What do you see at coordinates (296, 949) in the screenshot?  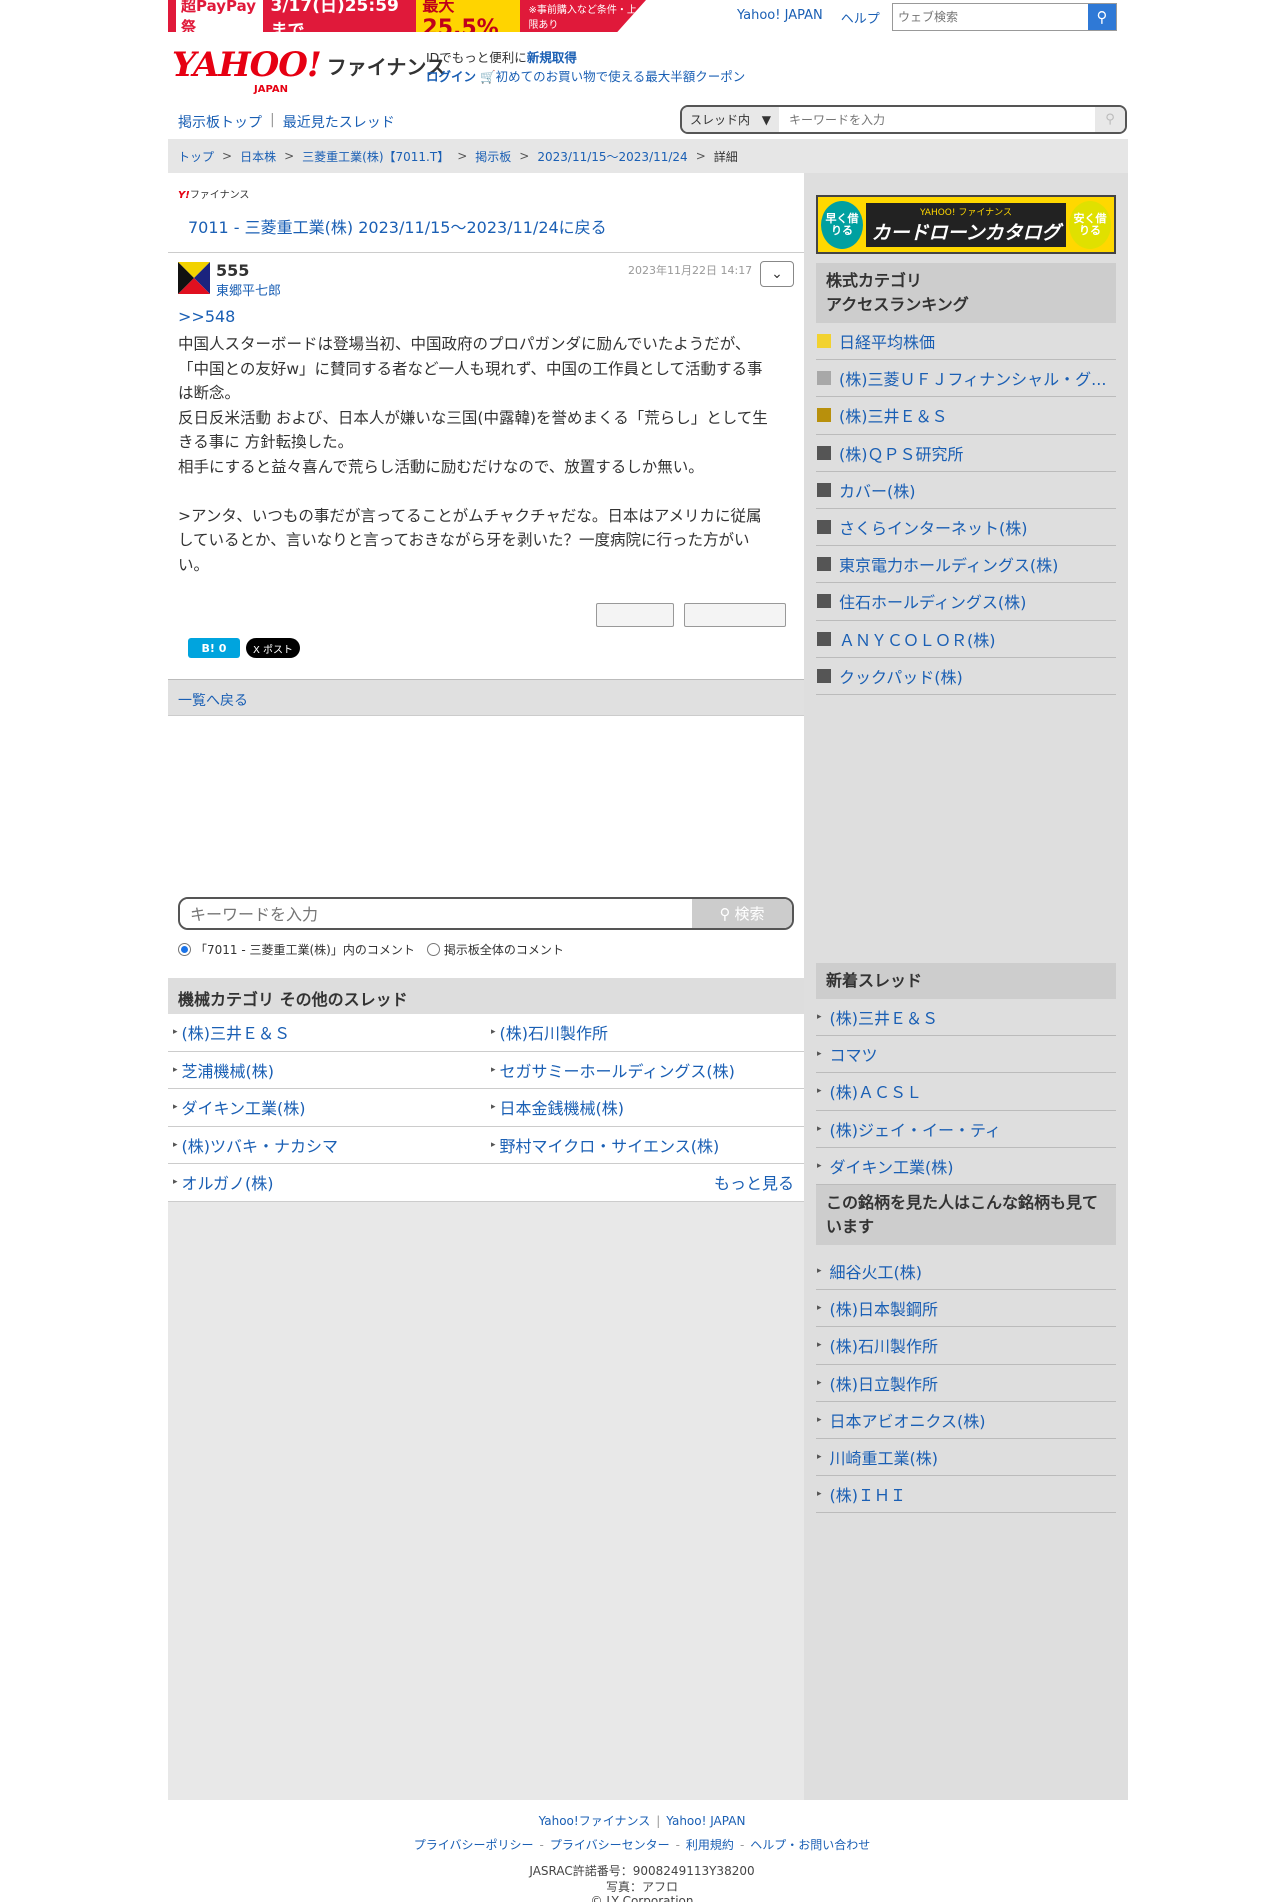 I see `radio-thread-scope: 「7011 - 三菱重工業(株)」内のコメント` at bounding box center [296, 949].